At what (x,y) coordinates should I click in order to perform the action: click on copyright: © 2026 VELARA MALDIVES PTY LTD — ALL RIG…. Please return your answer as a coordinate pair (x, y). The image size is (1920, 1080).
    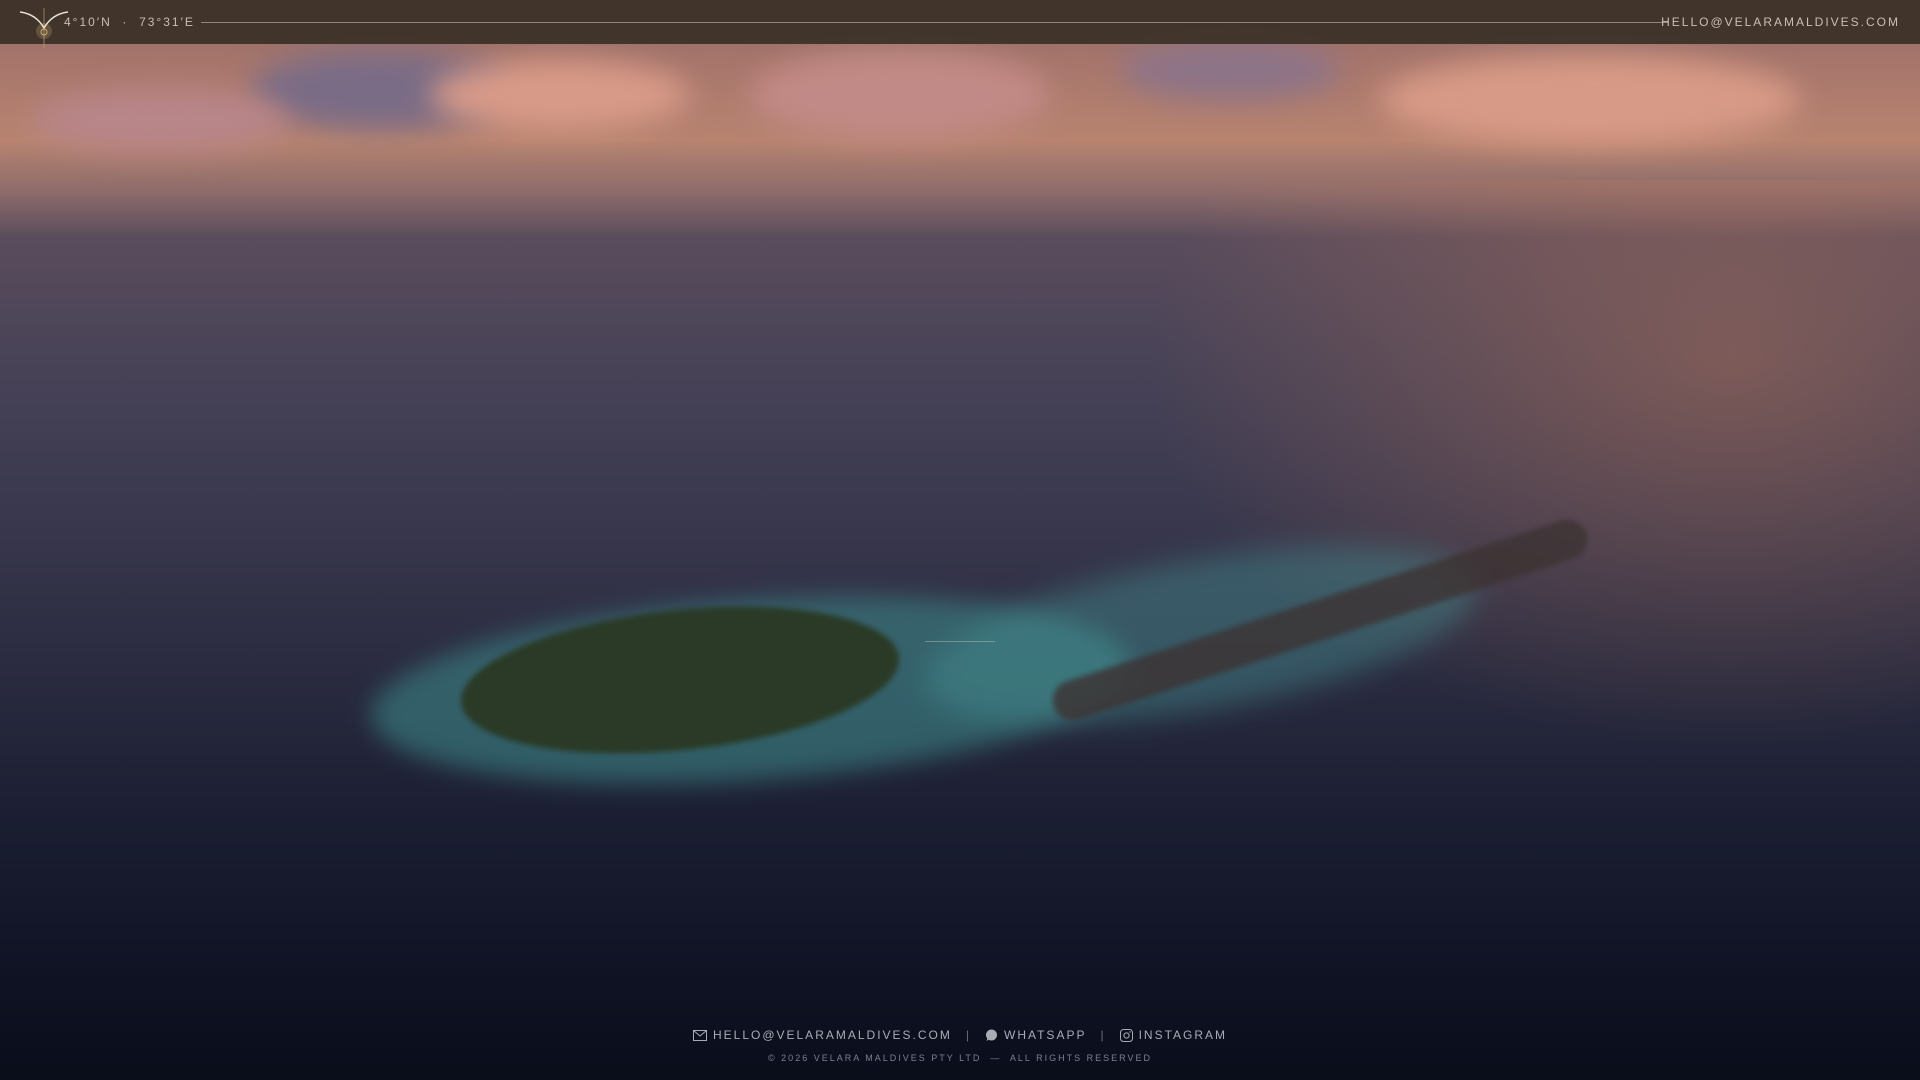
    Looking at the image, I should click on (960, 1058).